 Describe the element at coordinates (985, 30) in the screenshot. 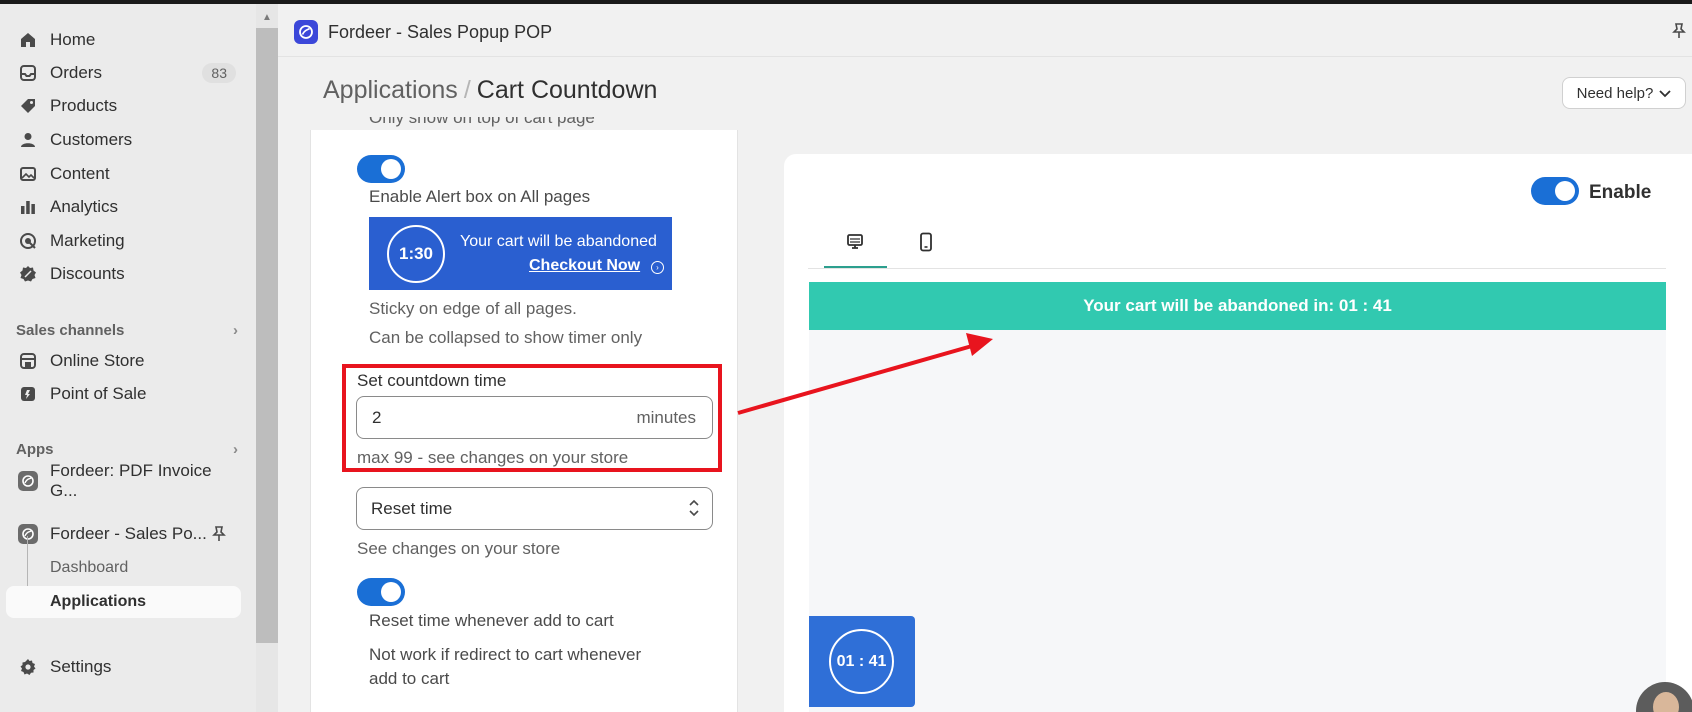

I see `app-title-bar: Fordeer - Sales Popup POP` at that location.